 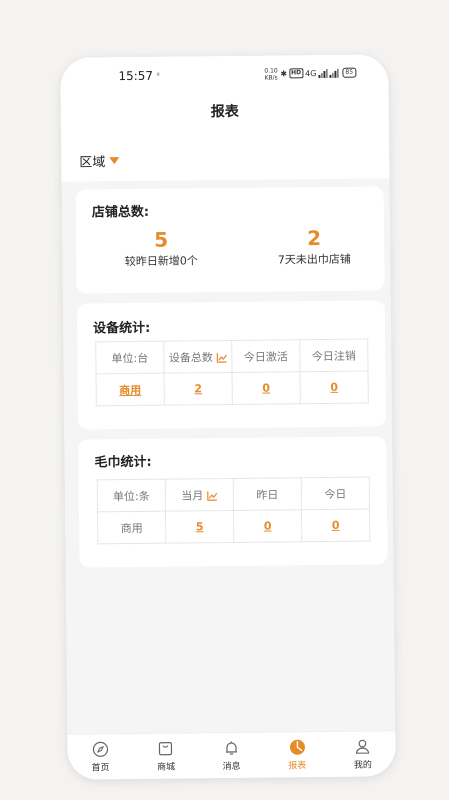 I want to click on table-header-row: 单位:条 当月 昨日 今日, so click(x=233, y=494).